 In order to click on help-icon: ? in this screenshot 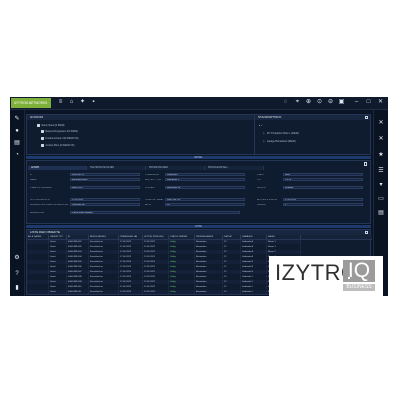, I will do `click(17, 274)`.